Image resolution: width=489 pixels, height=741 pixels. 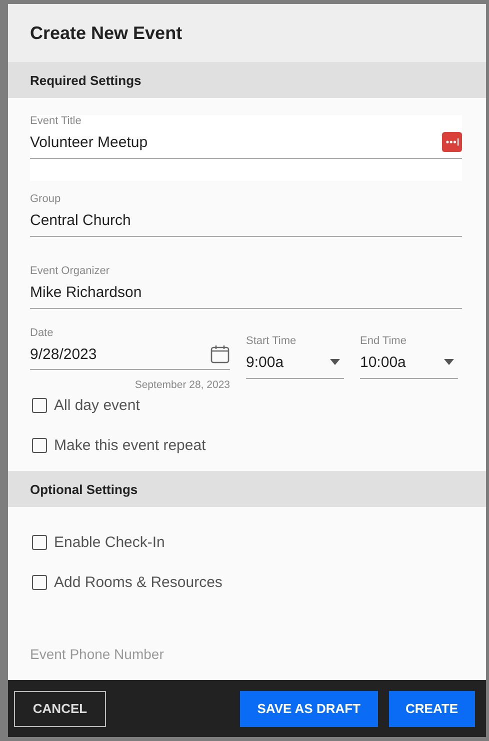 What do you see at coordinates (46, 199) in the screenshot?
I see `field-label: Group` at bounding box center [46, 199].